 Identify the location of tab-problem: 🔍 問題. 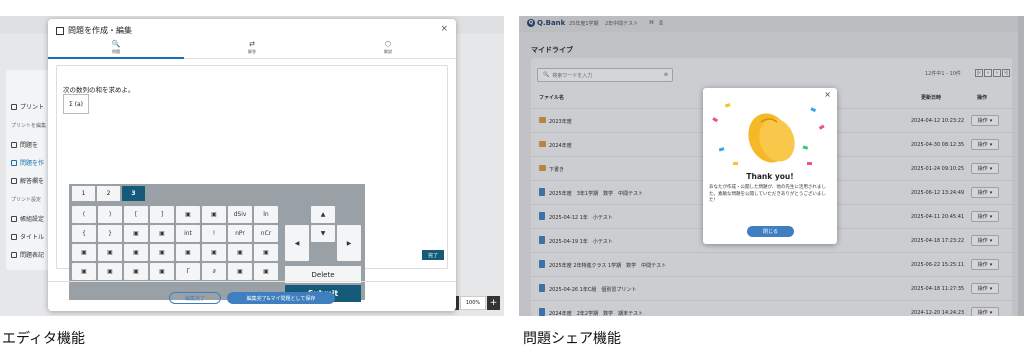
(116, 49).